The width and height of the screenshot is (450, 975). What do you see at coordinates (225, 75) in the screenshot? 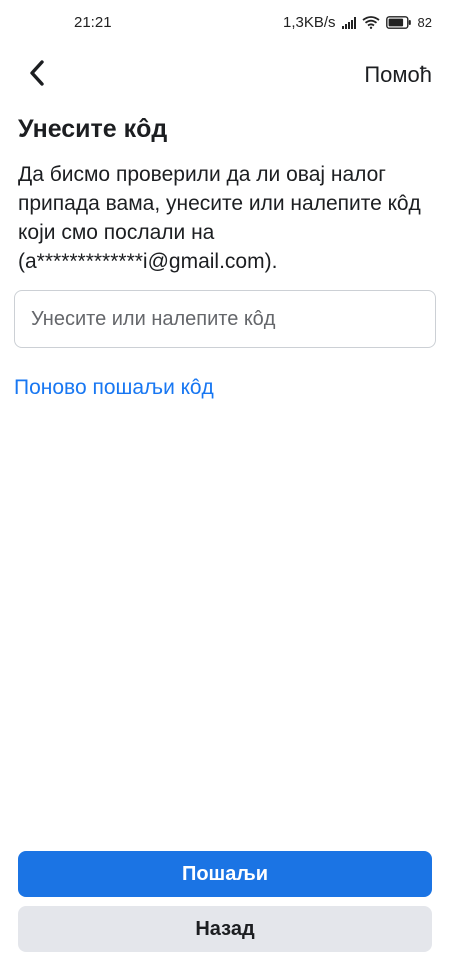
I see `header: Помоћ` at bounding box center [225, 75].